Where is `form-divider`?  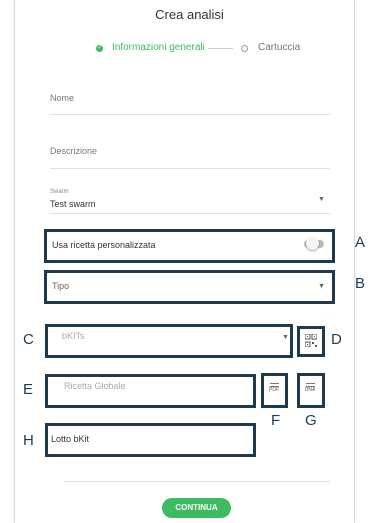 form-divider is located at coordinates (197, 481).